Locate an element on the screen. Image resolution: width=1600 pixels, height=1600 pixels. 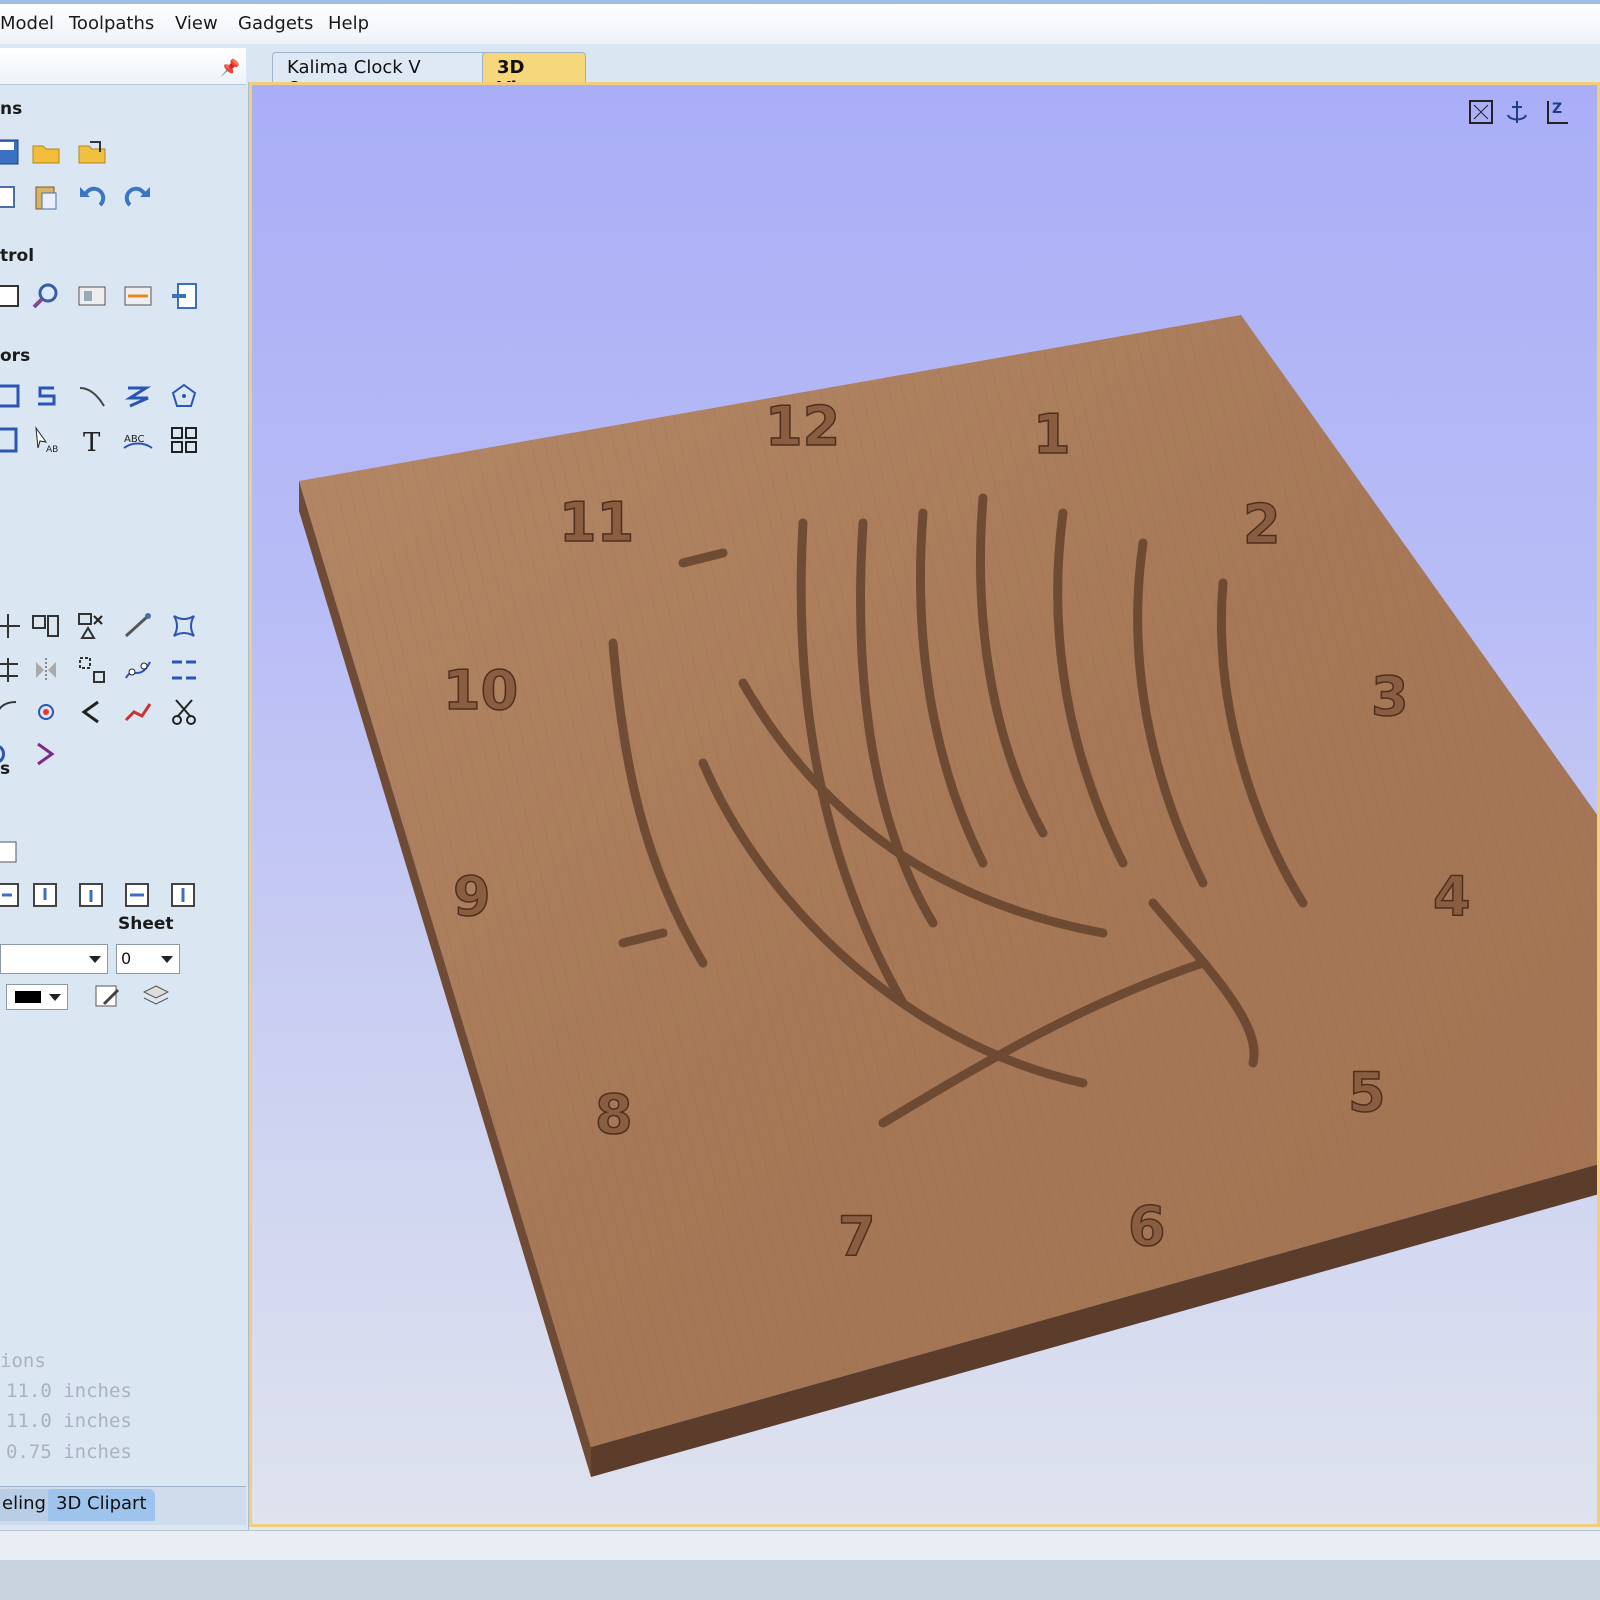
redo-icon is located at coordinates (138, 197).